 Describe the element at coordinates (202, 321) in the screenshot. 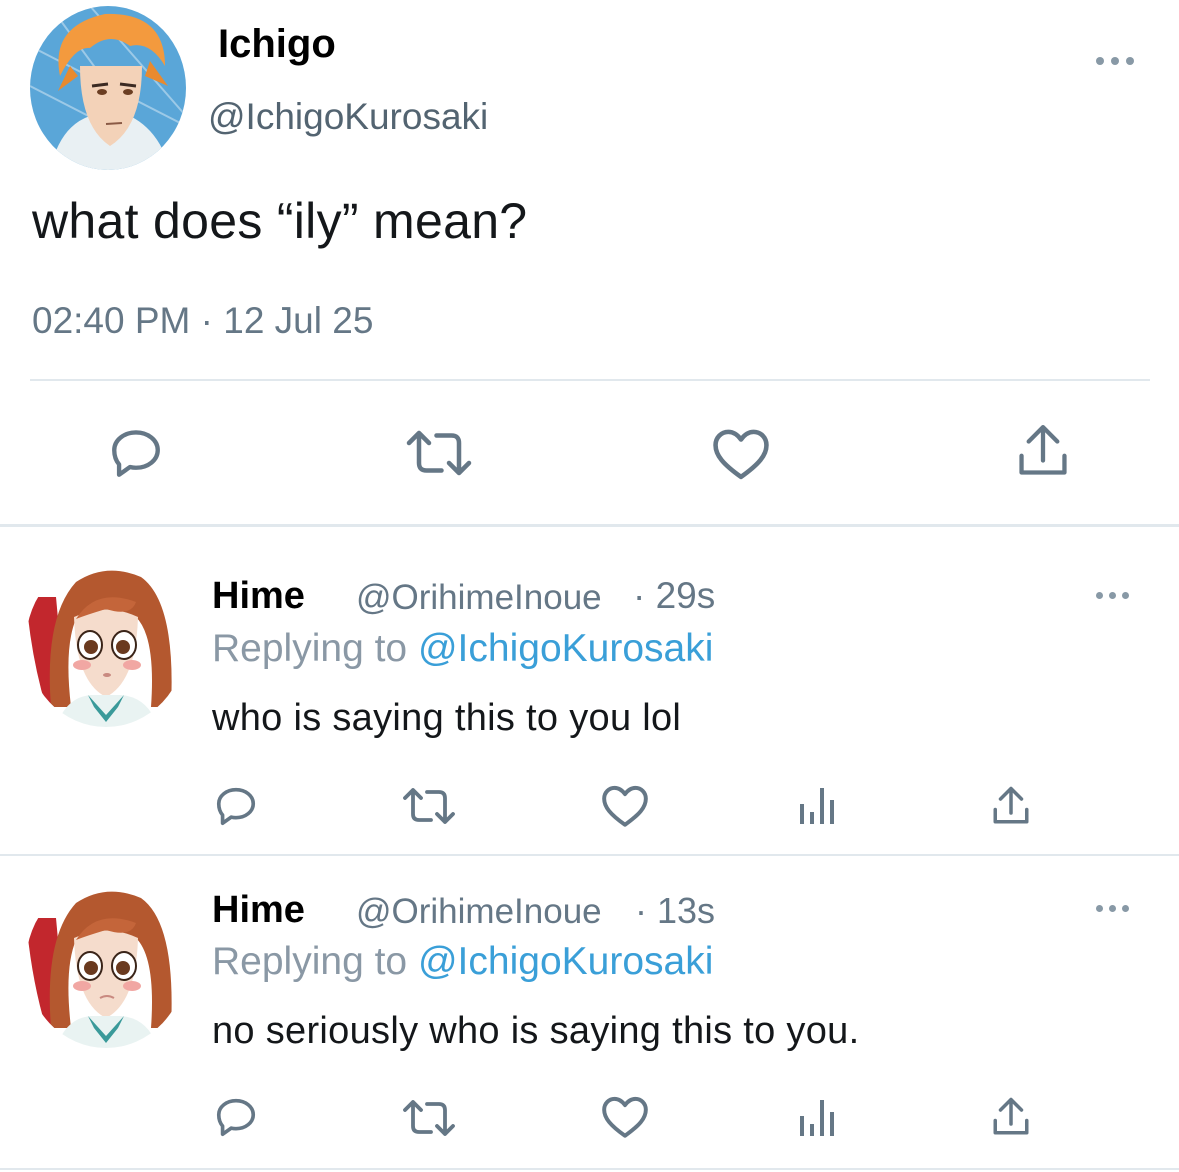

I see `tweet-timestamp: 02:40 PM · 12 Jul 25` at that location.